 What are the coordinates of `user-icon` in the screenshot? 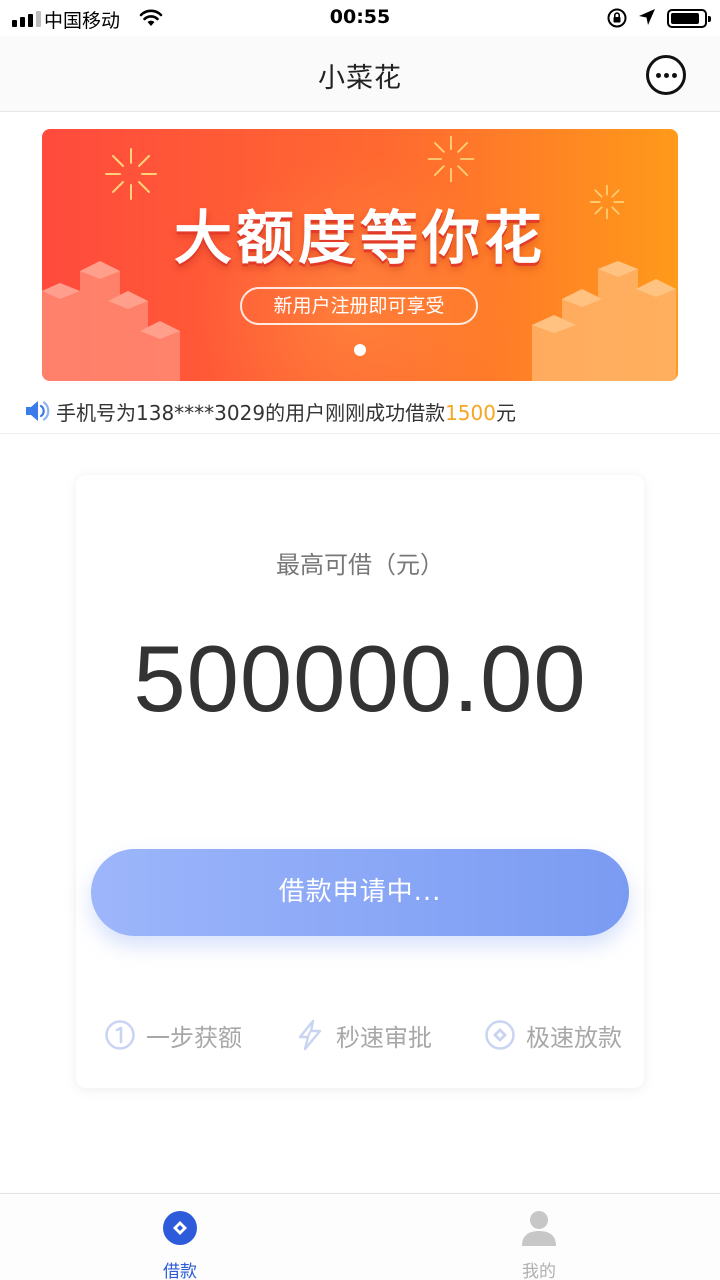 It's located at (539, 1228).